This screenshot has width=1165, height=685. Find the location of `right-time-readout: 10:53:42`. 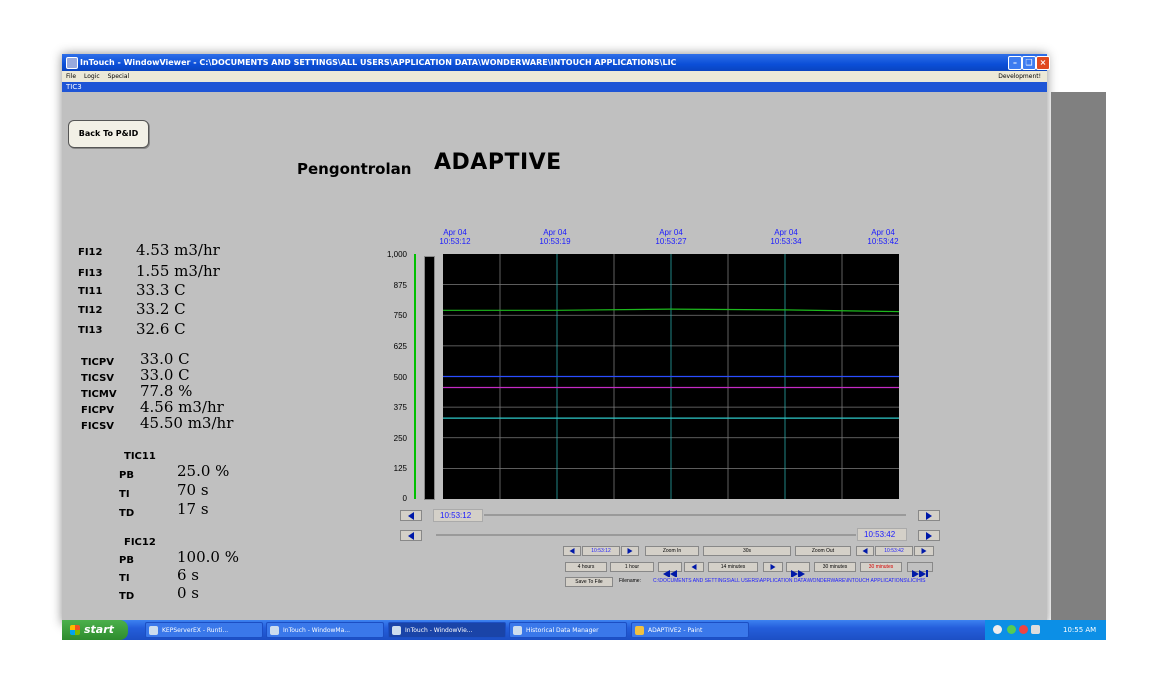

right-time-readout: 10:53:42 is located at coordinates (894, 551).